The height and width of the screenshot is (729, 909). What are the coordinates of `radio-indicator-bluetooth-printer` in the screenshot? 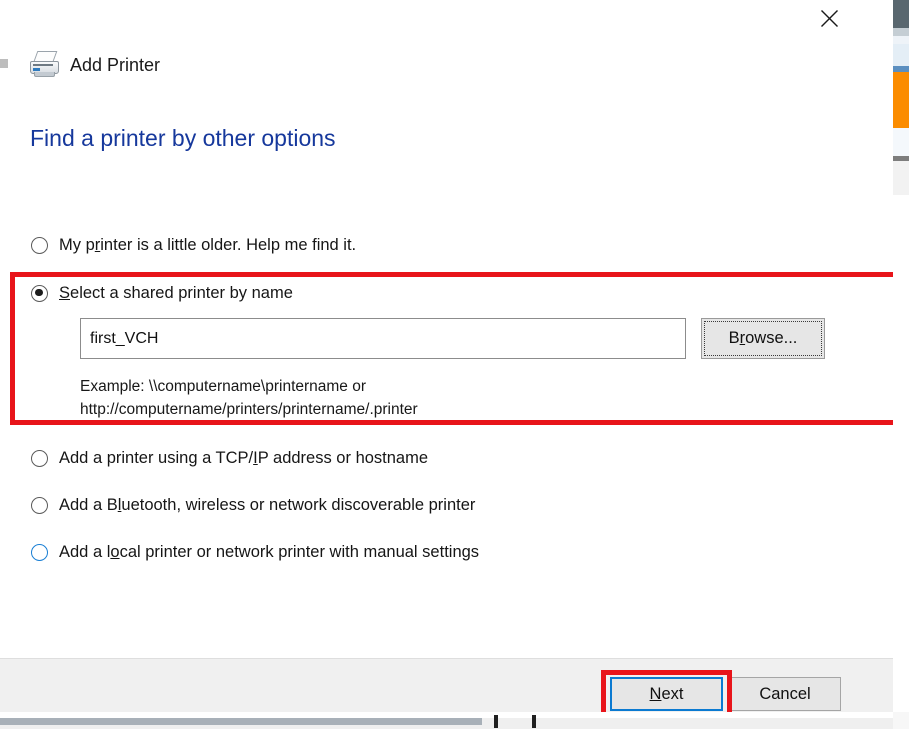 It's located at (39, 505).